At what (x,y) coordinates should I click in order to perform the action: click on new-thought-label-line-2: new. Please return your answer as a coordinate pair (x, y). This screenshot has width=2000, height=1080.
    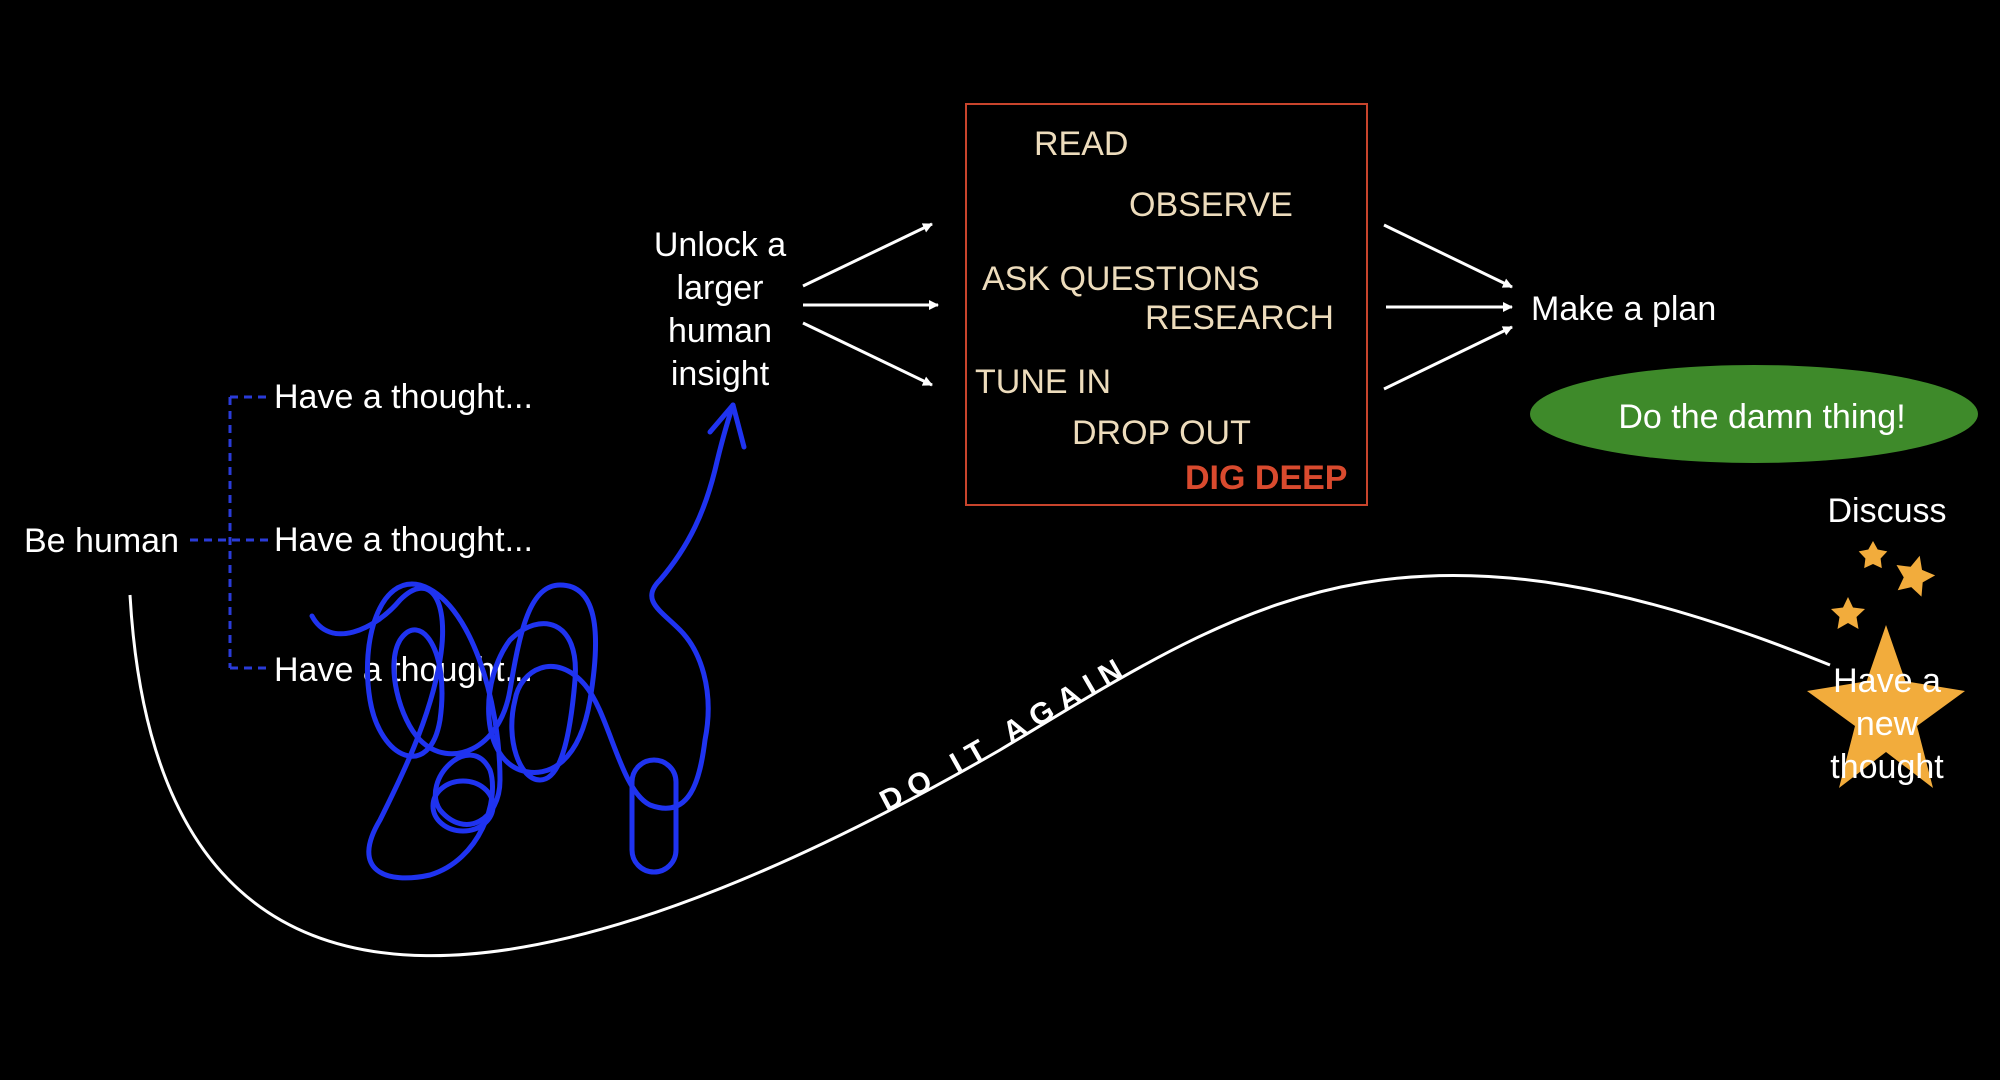
    Looking at the image, I should click on (1887, 724).